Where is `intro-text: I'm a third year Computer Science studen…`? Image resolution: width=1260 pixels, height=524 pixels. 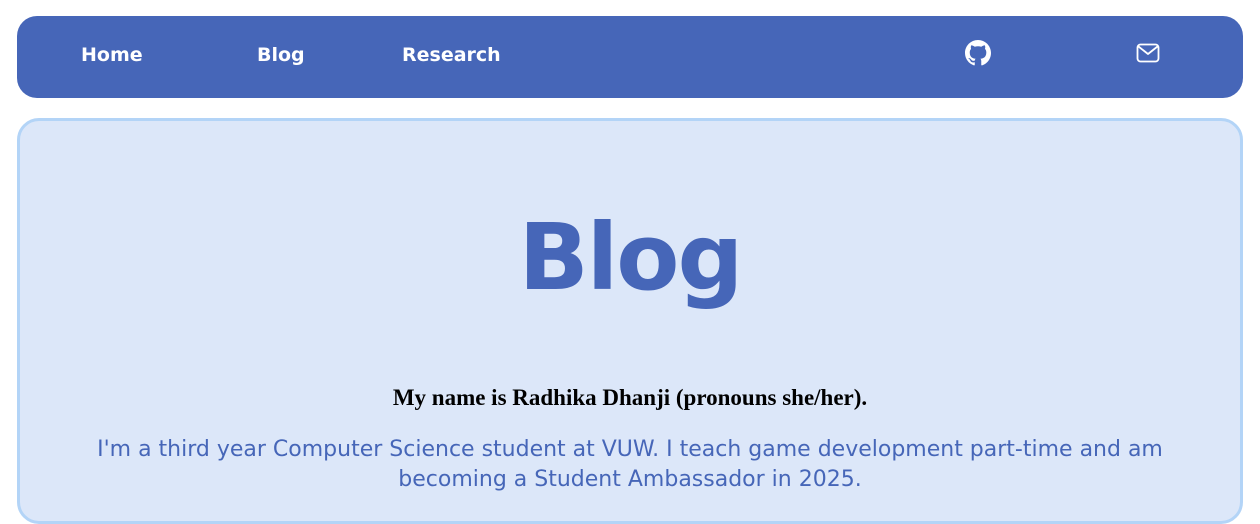
intro-text: I'm a third year Computer Science studen… is located at coordinates (630, 464).